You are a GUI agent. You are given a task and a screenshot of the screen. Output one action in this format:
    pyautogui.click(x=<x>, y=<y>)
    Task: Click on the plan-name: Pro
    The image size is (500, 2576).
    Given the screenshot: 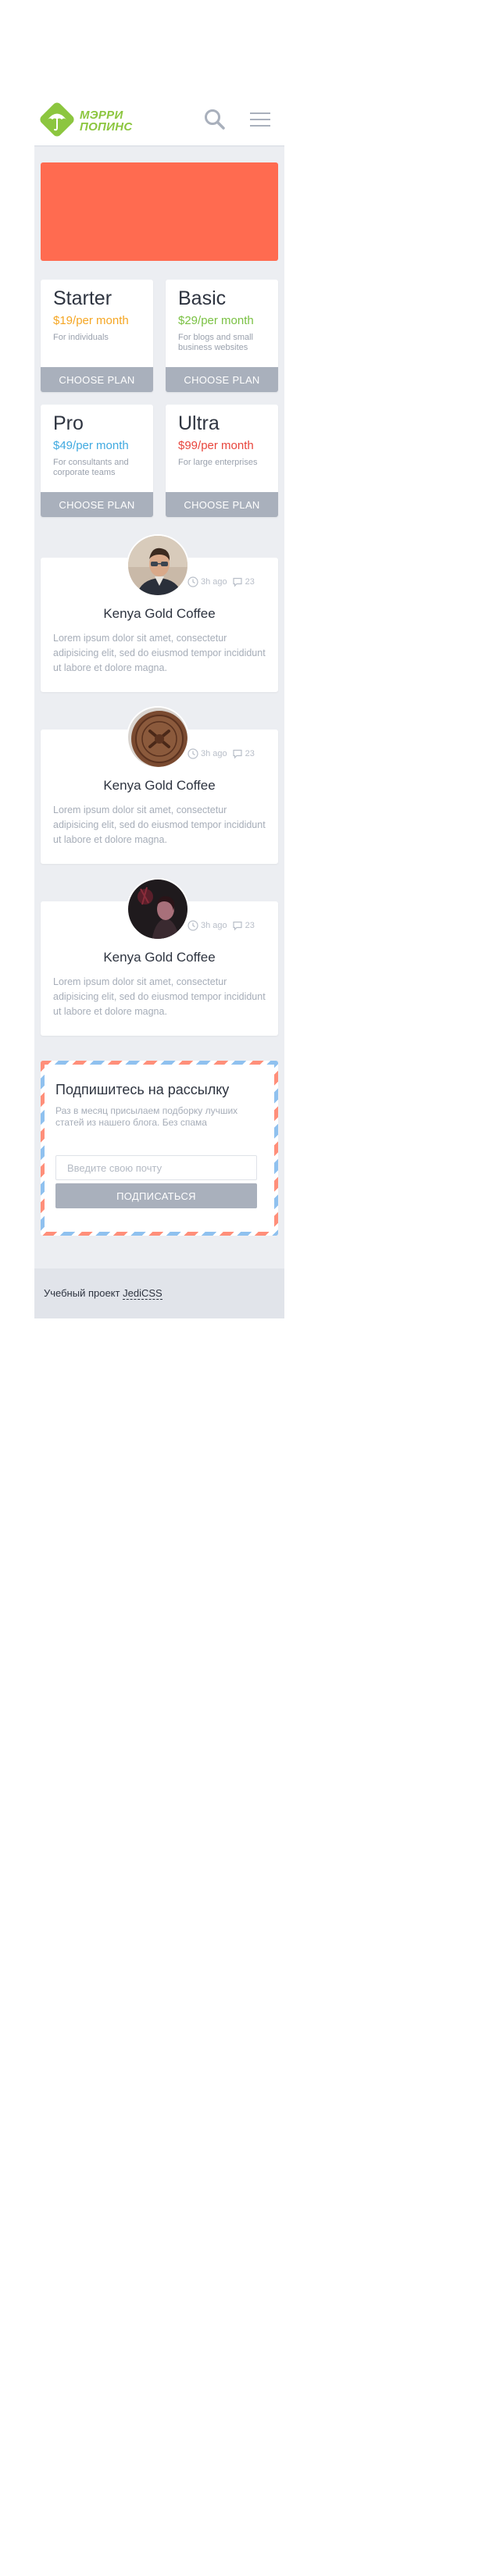 What is the action you would take?
    pyautogui.click(x=68, y=423)
    